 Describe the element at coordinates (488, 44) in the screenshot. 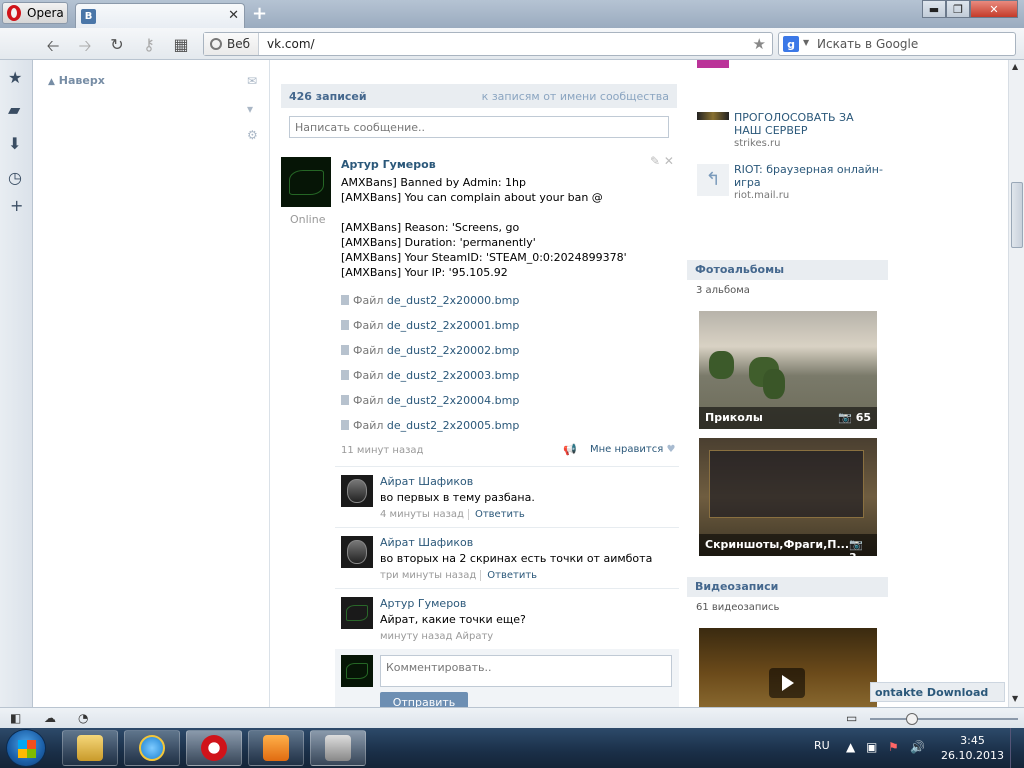

I see `address-bar: Веб vk.com/ ★` at that location.